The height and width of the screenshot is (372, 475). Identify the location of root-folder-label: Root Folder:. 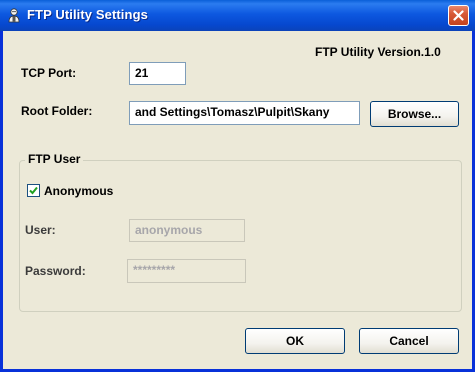
(57, 111).